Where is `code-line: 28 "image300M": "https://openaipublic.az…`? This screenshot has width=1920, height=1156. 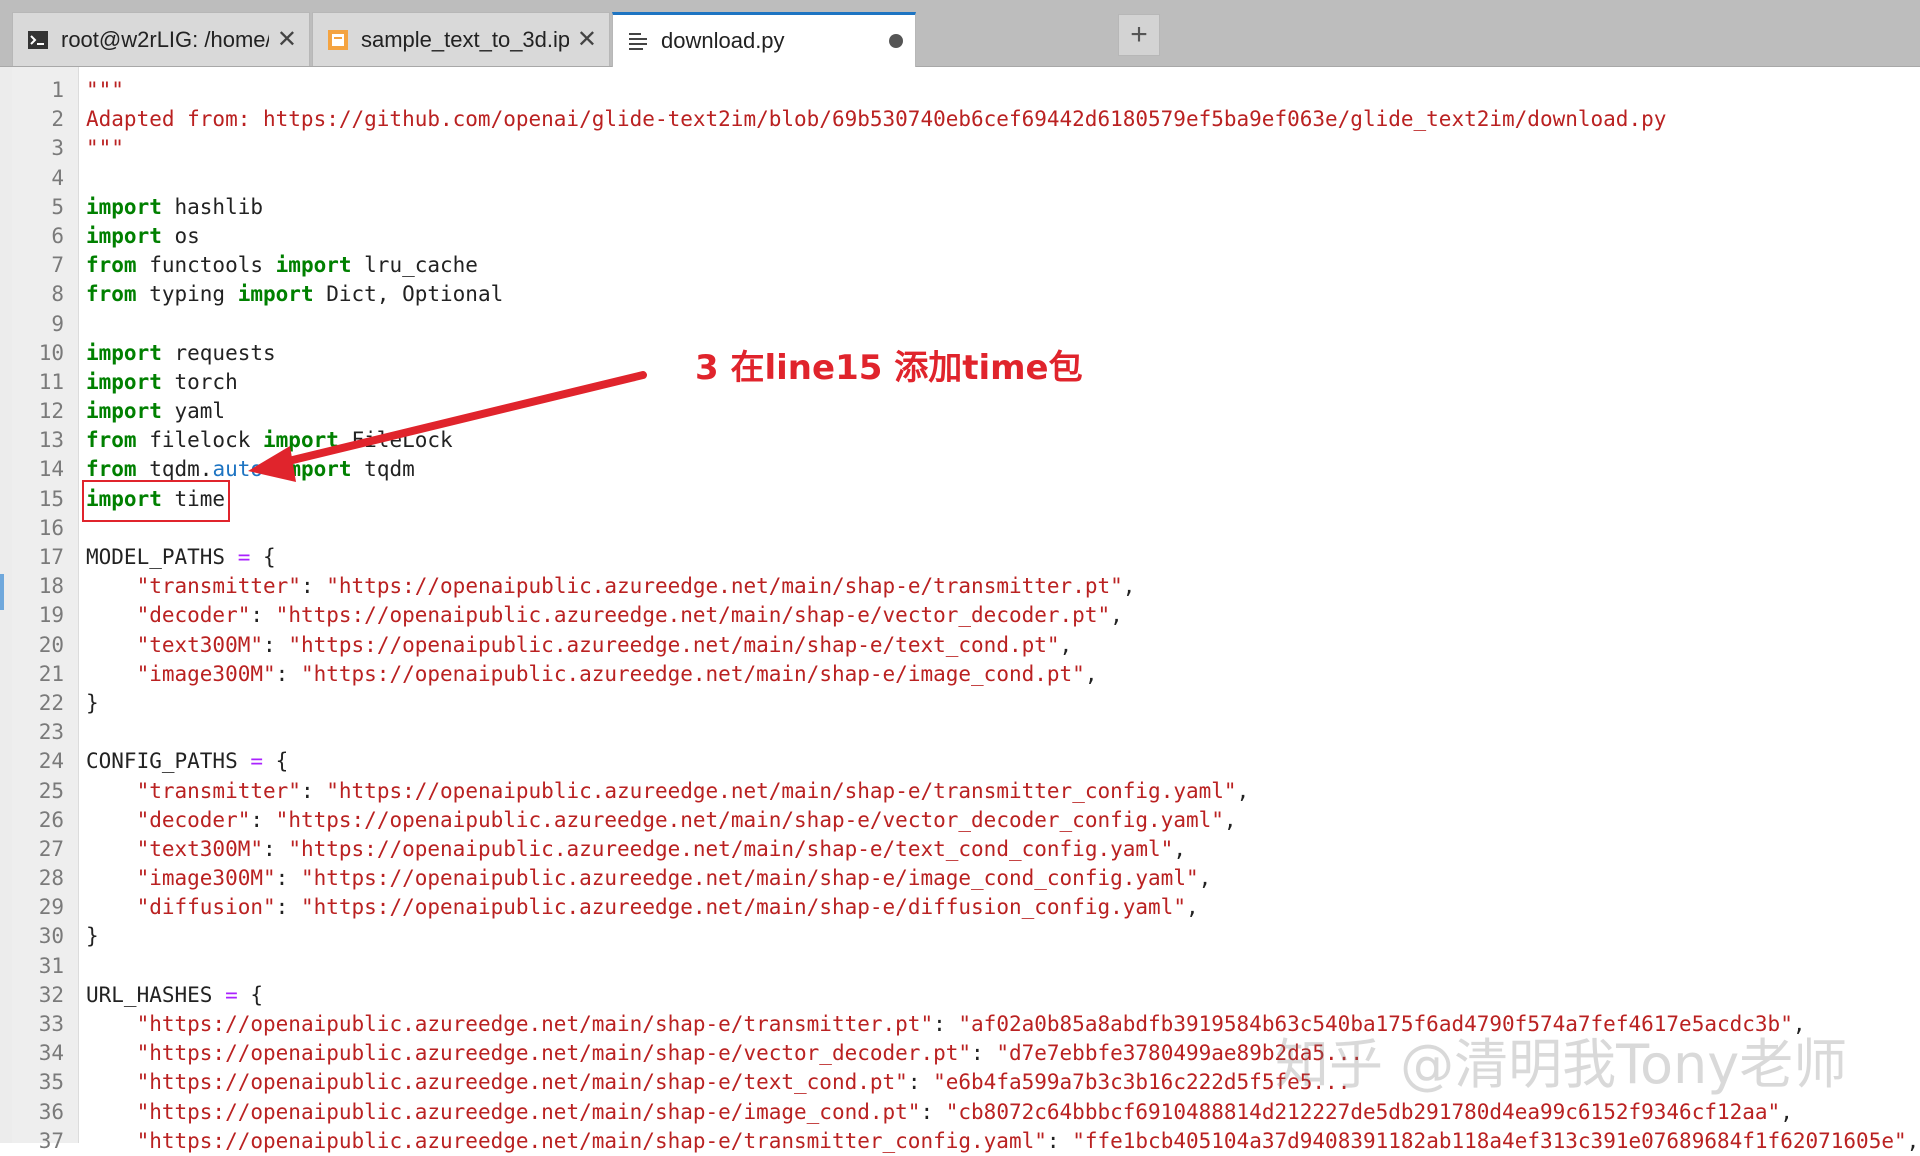 code-line: 28 "image300M": "https://openaipublic.az… is located at coordinates (960, 878).